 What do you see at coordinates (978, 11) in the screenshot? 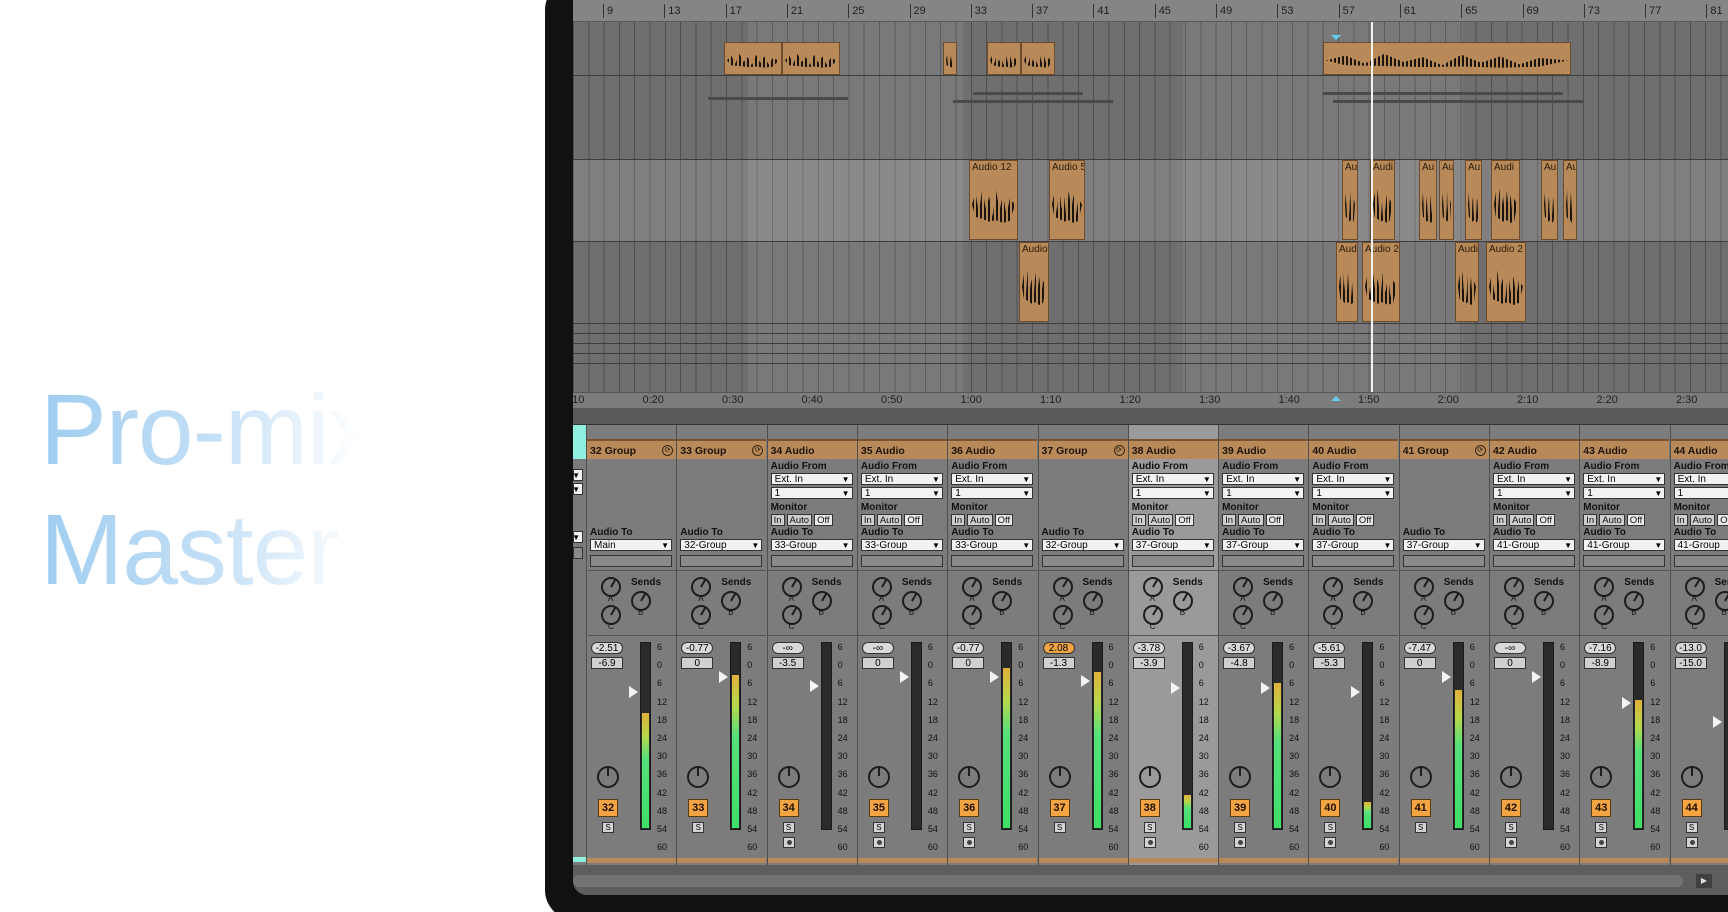
I see `bar-number: 33` at bounding box center [978, 11].